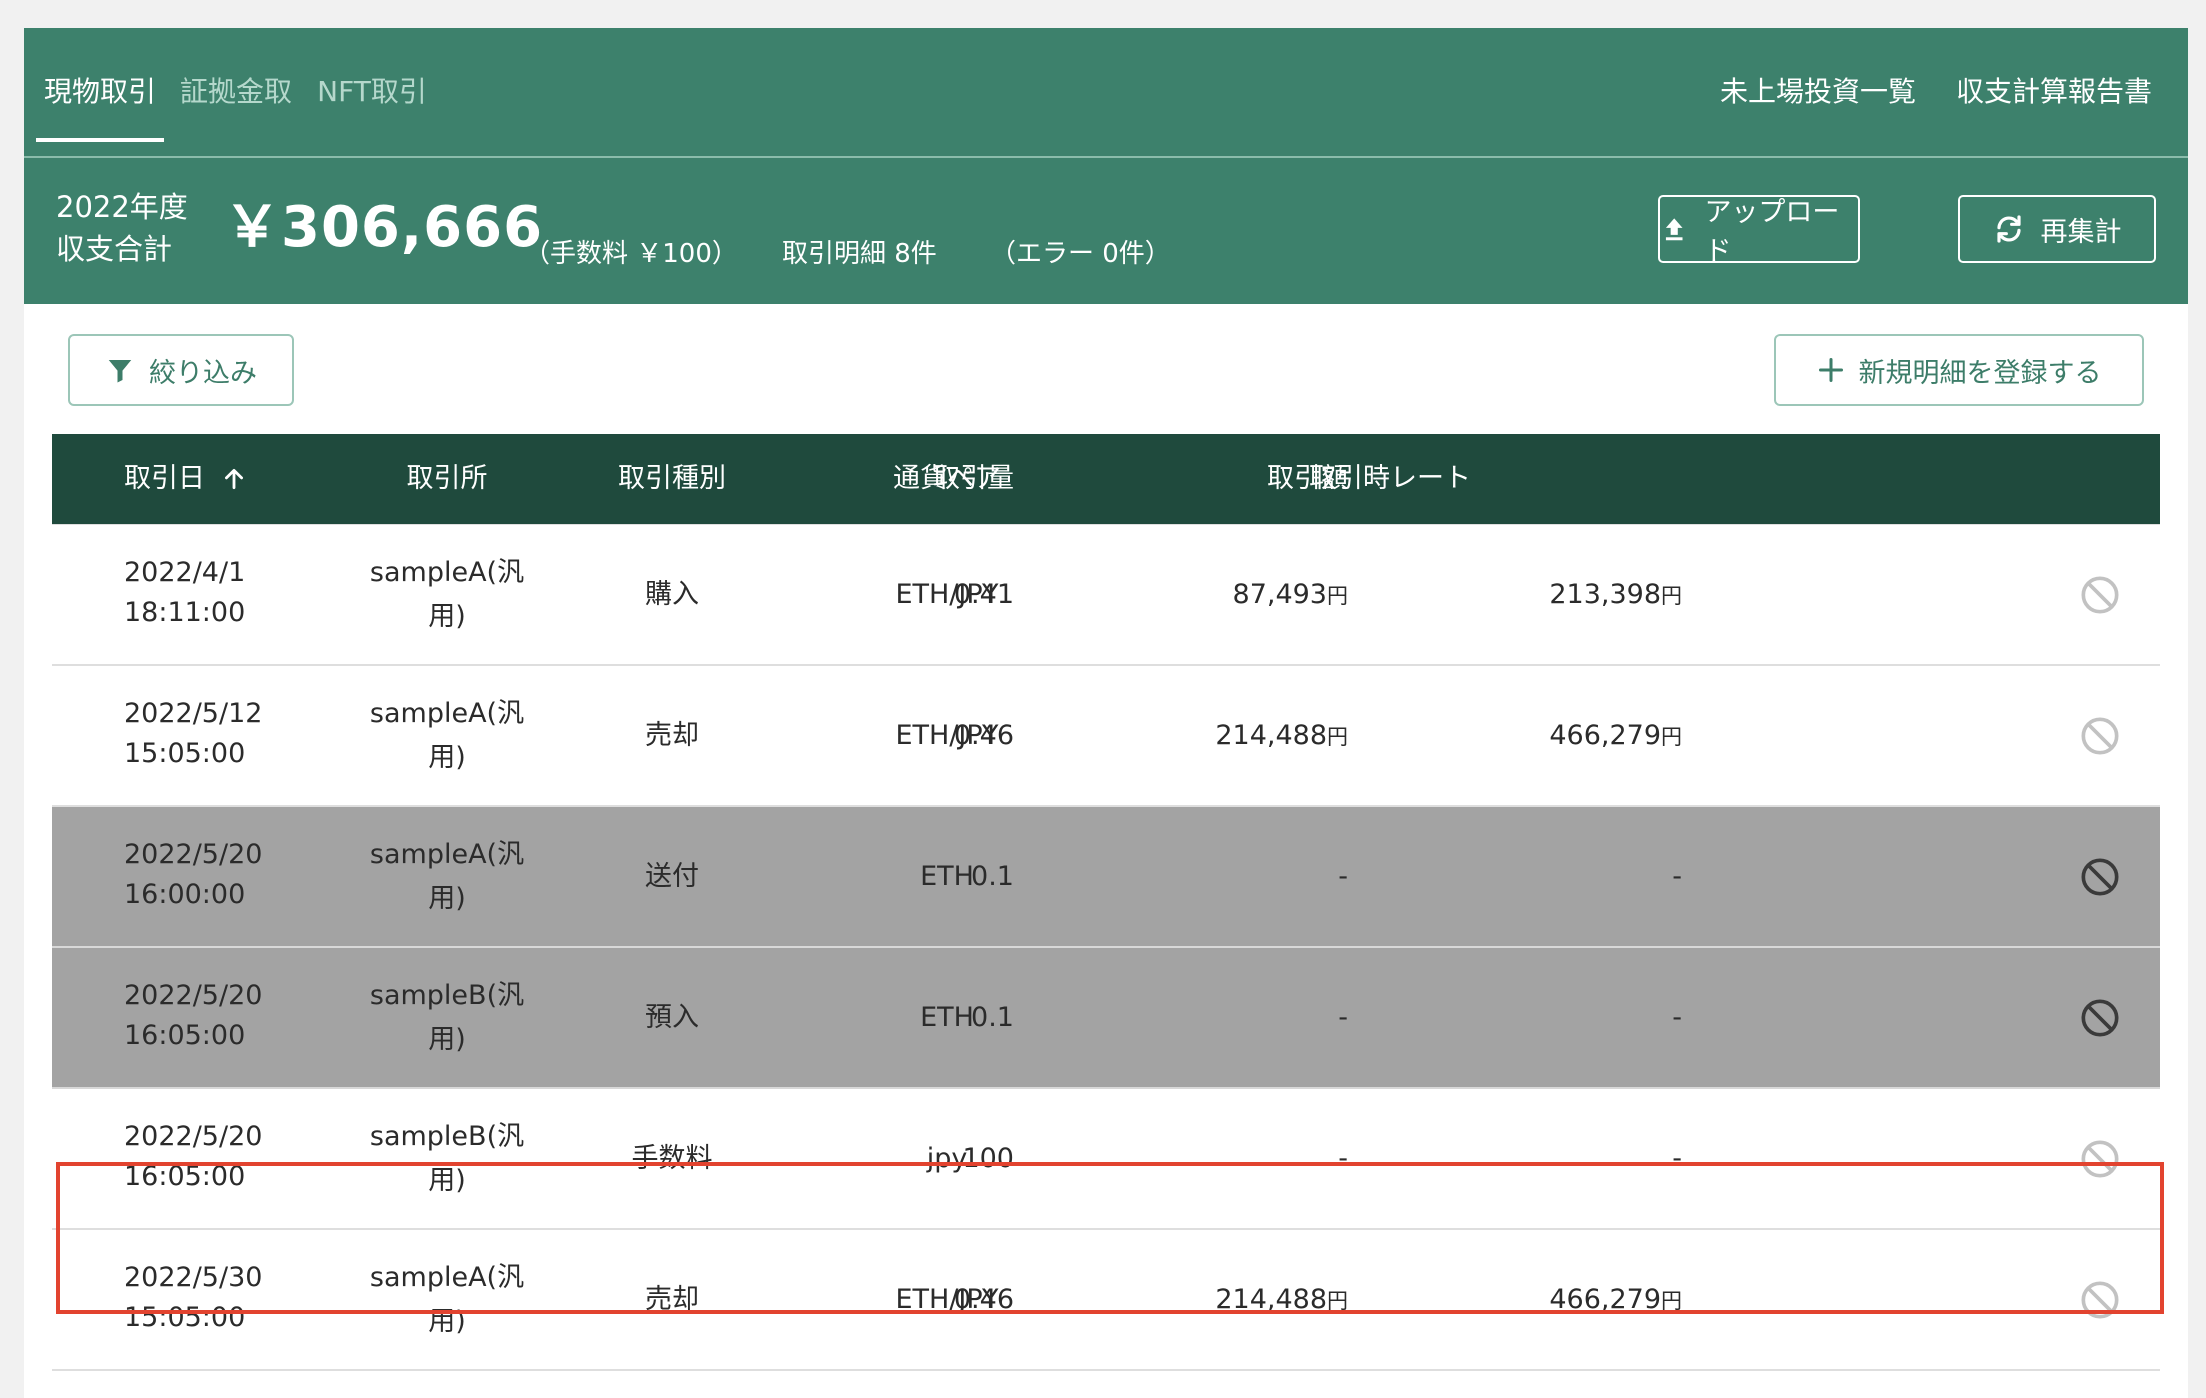  I want to click on upload-button: アップロード, so click(1759, 231).